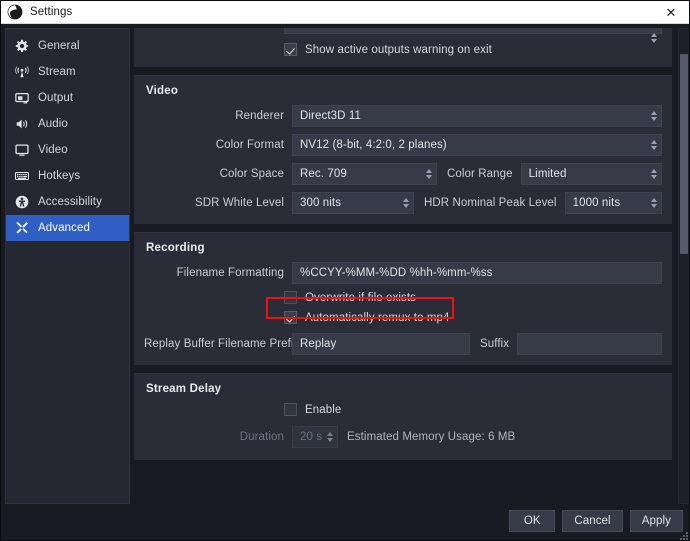  Describe the element at coordinates (532, 521) in the screenshot. I see `ok-button: OK` at that location.